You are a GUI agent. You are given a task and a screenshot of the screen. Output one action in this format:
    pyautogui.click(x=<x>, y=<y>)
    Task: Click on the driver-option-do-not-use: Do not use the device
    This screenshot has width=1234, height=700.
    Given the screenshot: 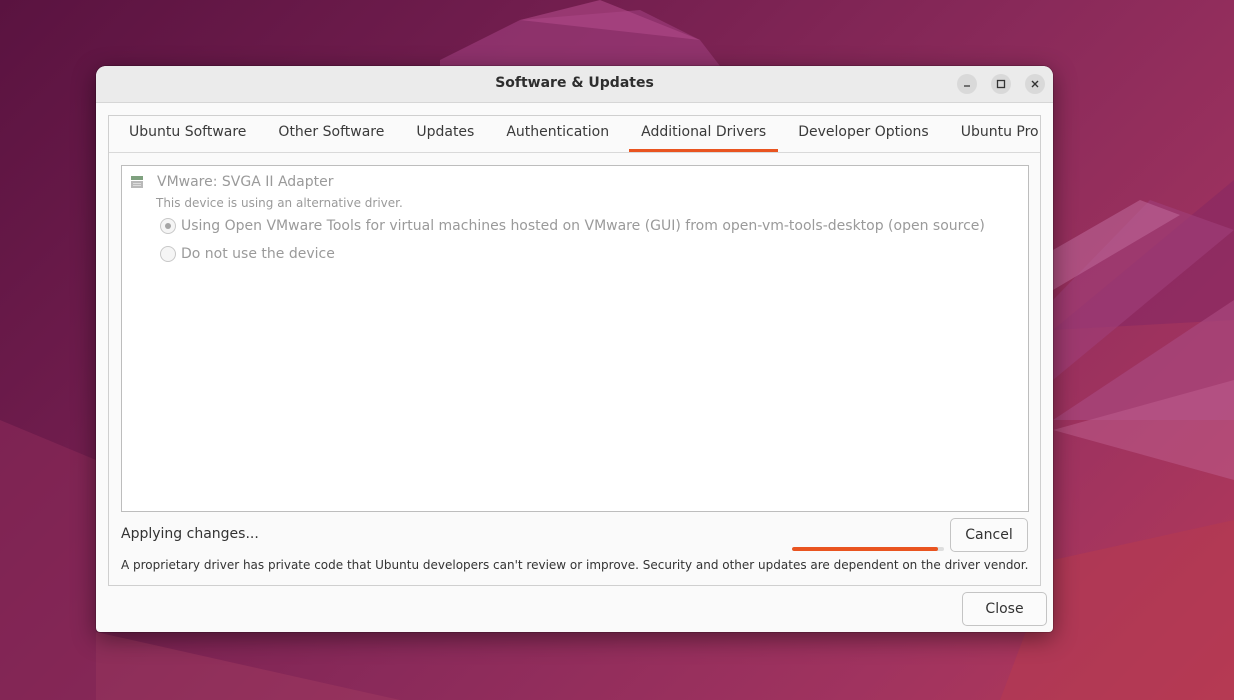 What is the action you would take?
    pyautogui.click(x=247, y=254)
    